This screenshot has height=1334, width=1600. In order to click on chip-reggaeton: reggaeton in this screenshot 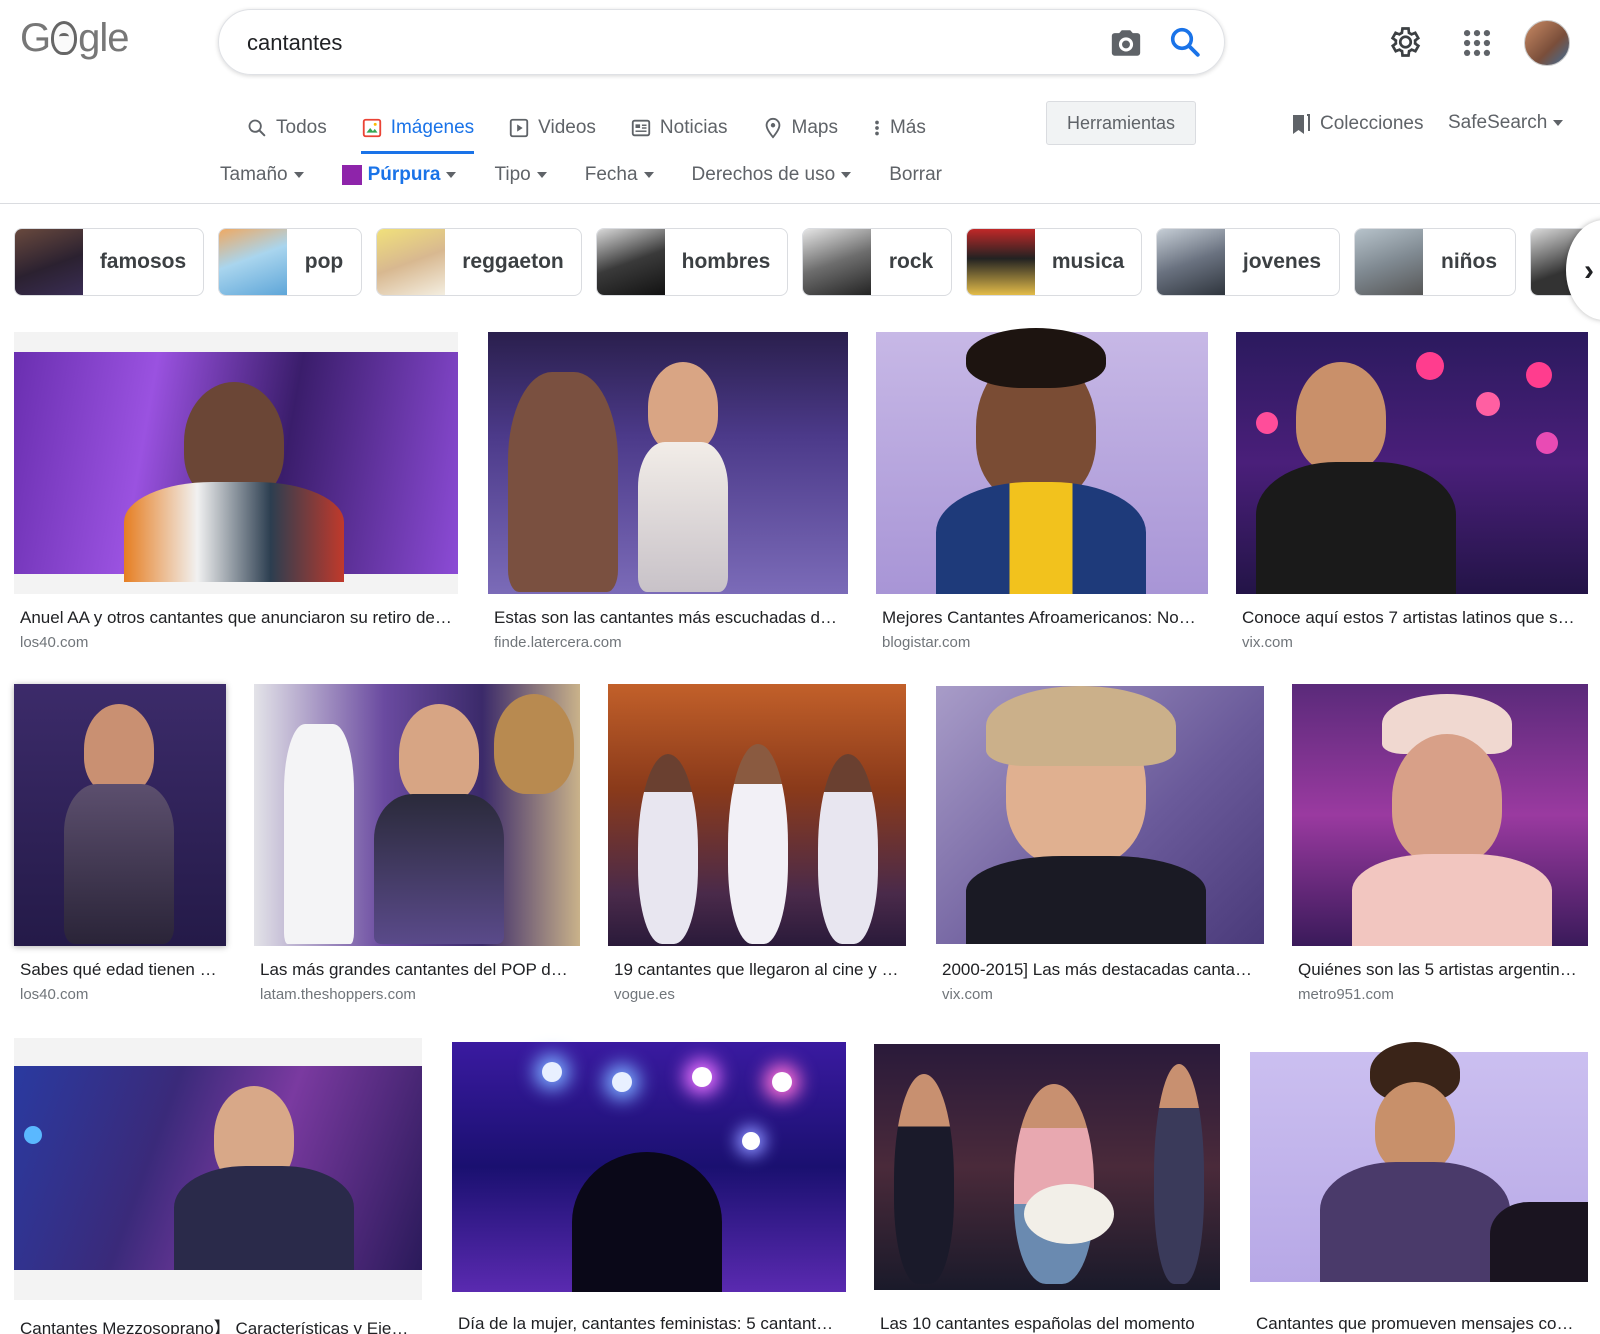, I will do `click(479, 262)`.